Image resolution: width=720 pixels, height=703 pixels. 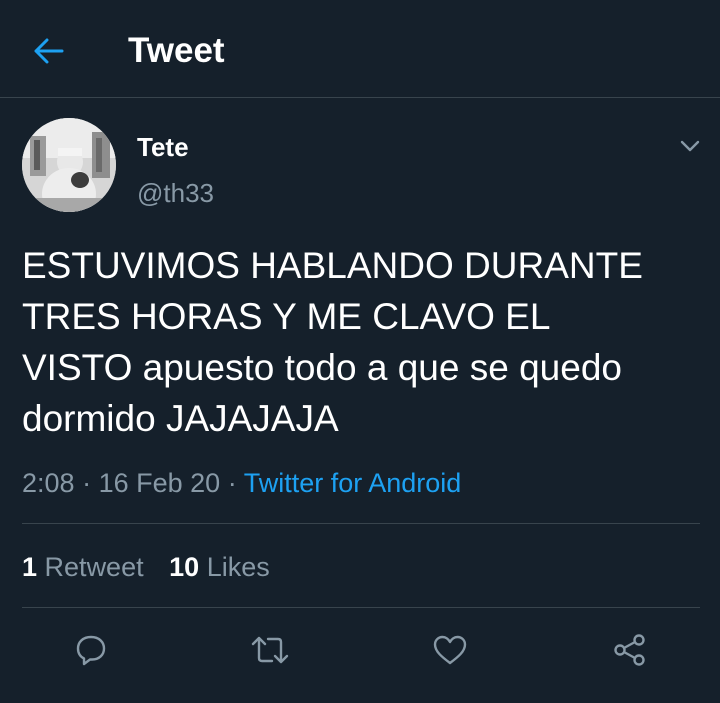 I want to click on reply-icon, so click(x=91, y=650).